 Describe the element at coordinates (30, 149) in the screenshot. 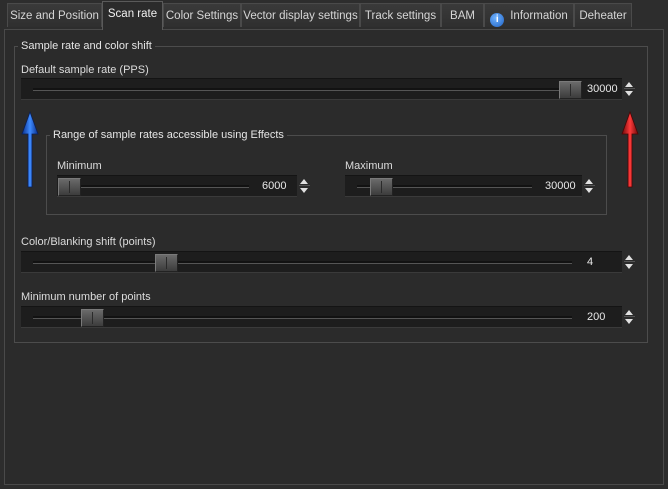

I see `blue-up-arrow-icon` at that location.